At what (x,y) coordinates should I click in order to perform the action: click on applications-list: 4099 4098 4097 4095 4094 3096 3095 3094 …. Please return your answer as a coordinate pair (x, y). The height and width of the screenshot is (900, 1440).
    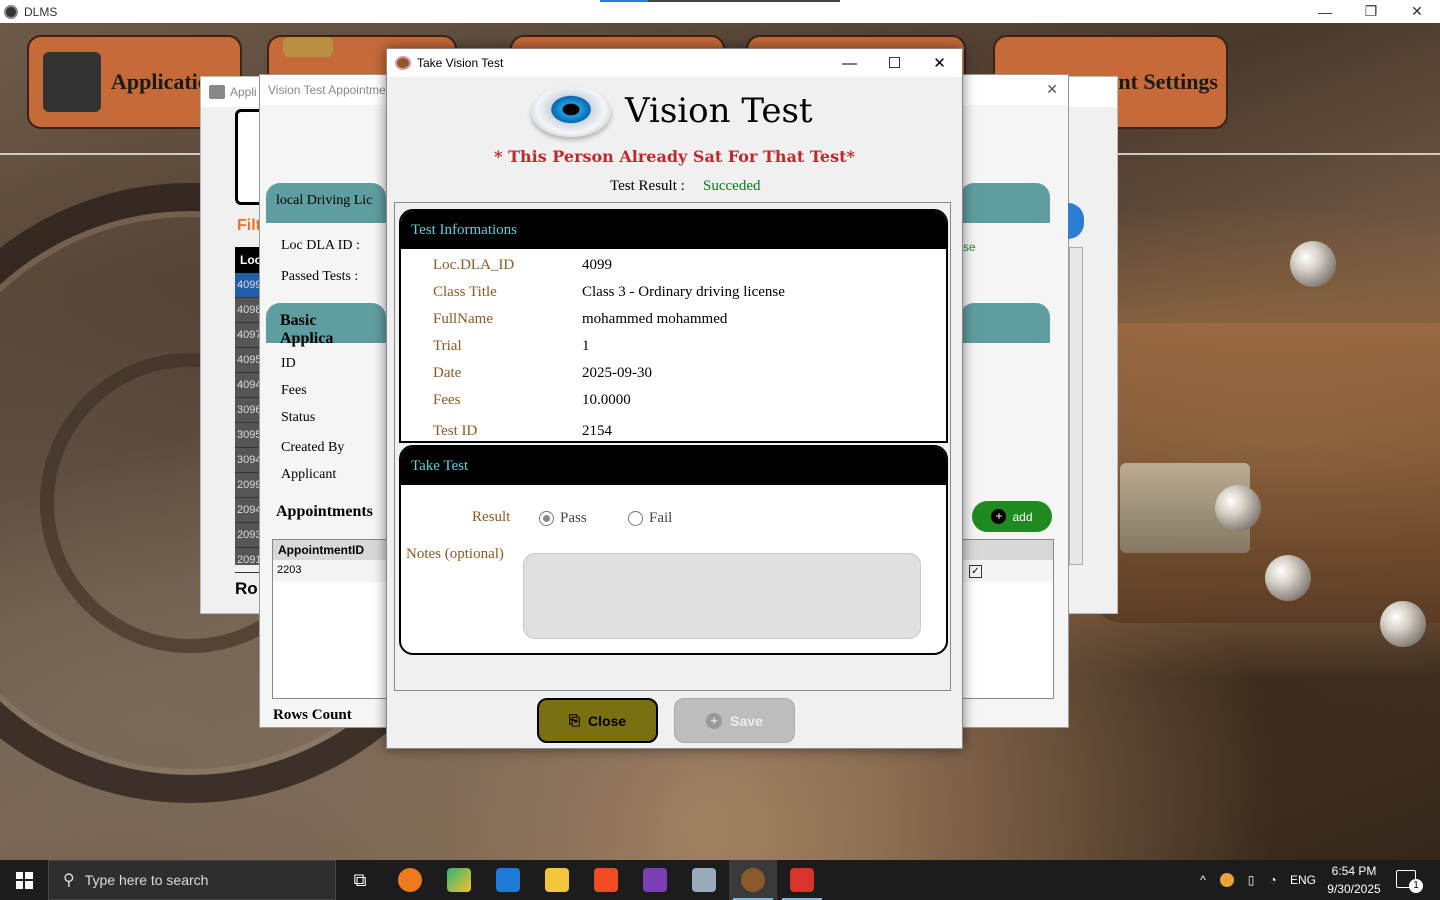
    Looking at the image, I should click on (248, 423).